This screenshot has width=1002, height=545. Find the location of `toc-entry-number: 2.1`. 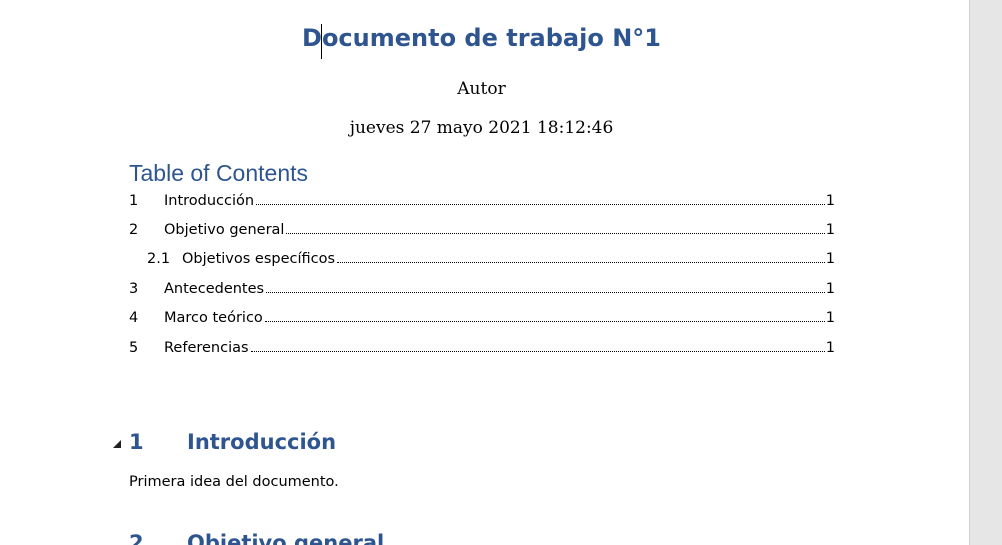

toc-entry-number: 2.1 is located at coordinates (159, 259).